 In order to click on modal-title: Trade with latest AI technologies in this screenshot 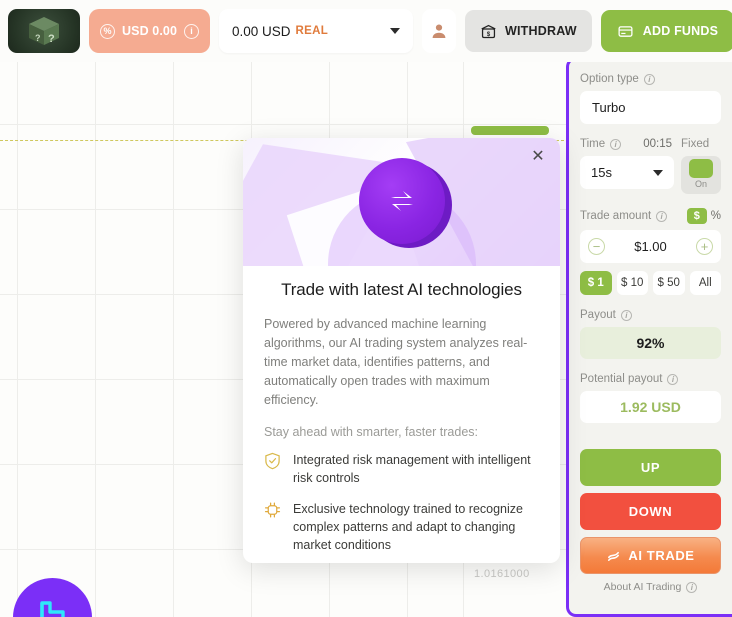, I will do `click(401, 289)`.